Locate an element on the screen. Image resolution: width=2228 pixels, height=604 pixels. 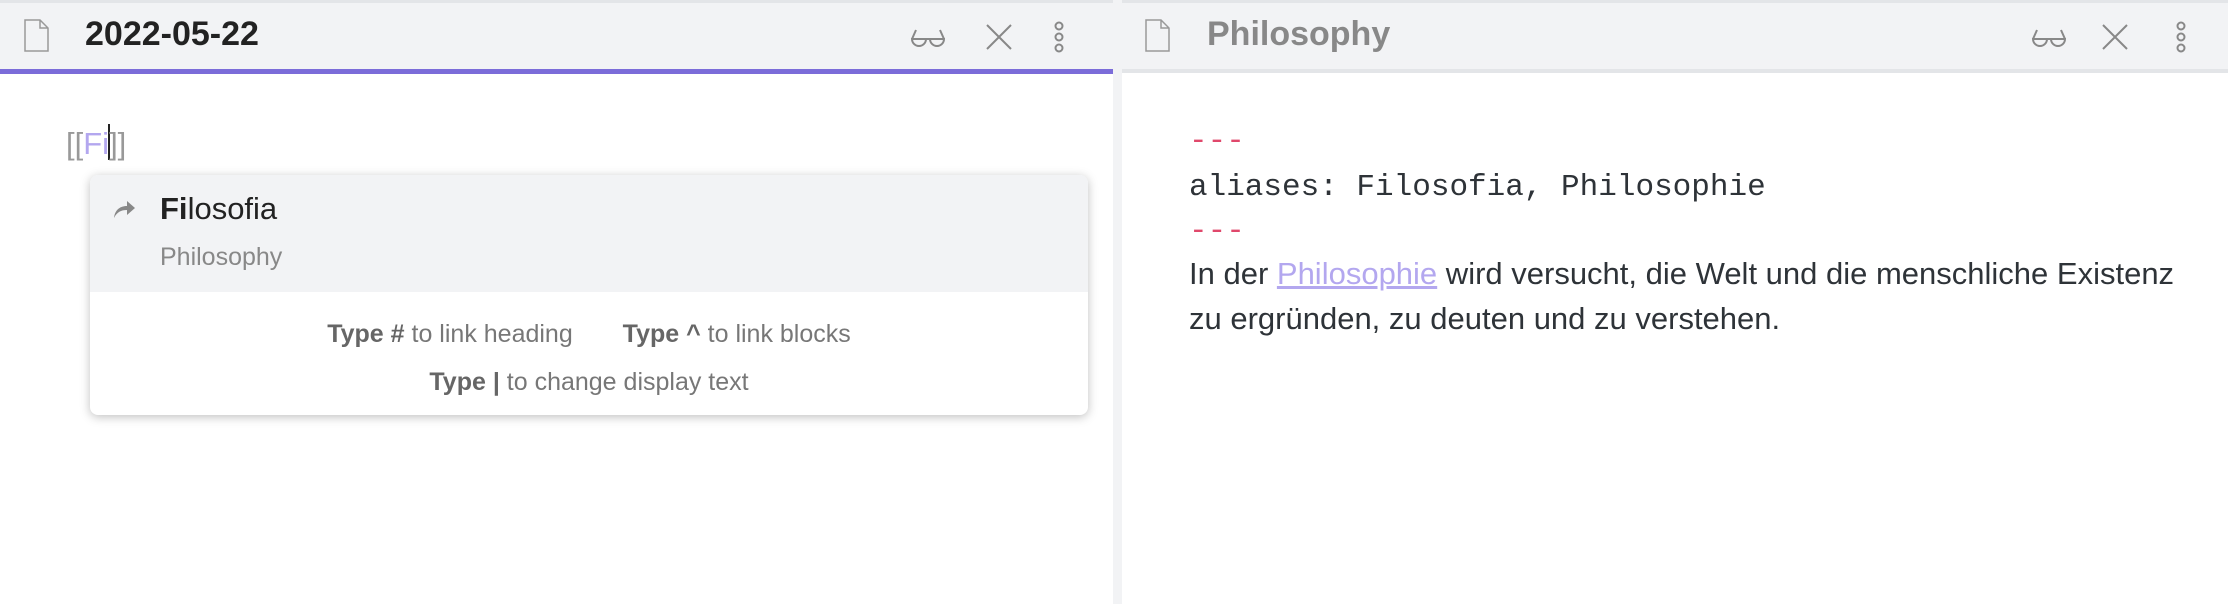
pane-header: 2022-05-22 is located at coordinates (556, 38).